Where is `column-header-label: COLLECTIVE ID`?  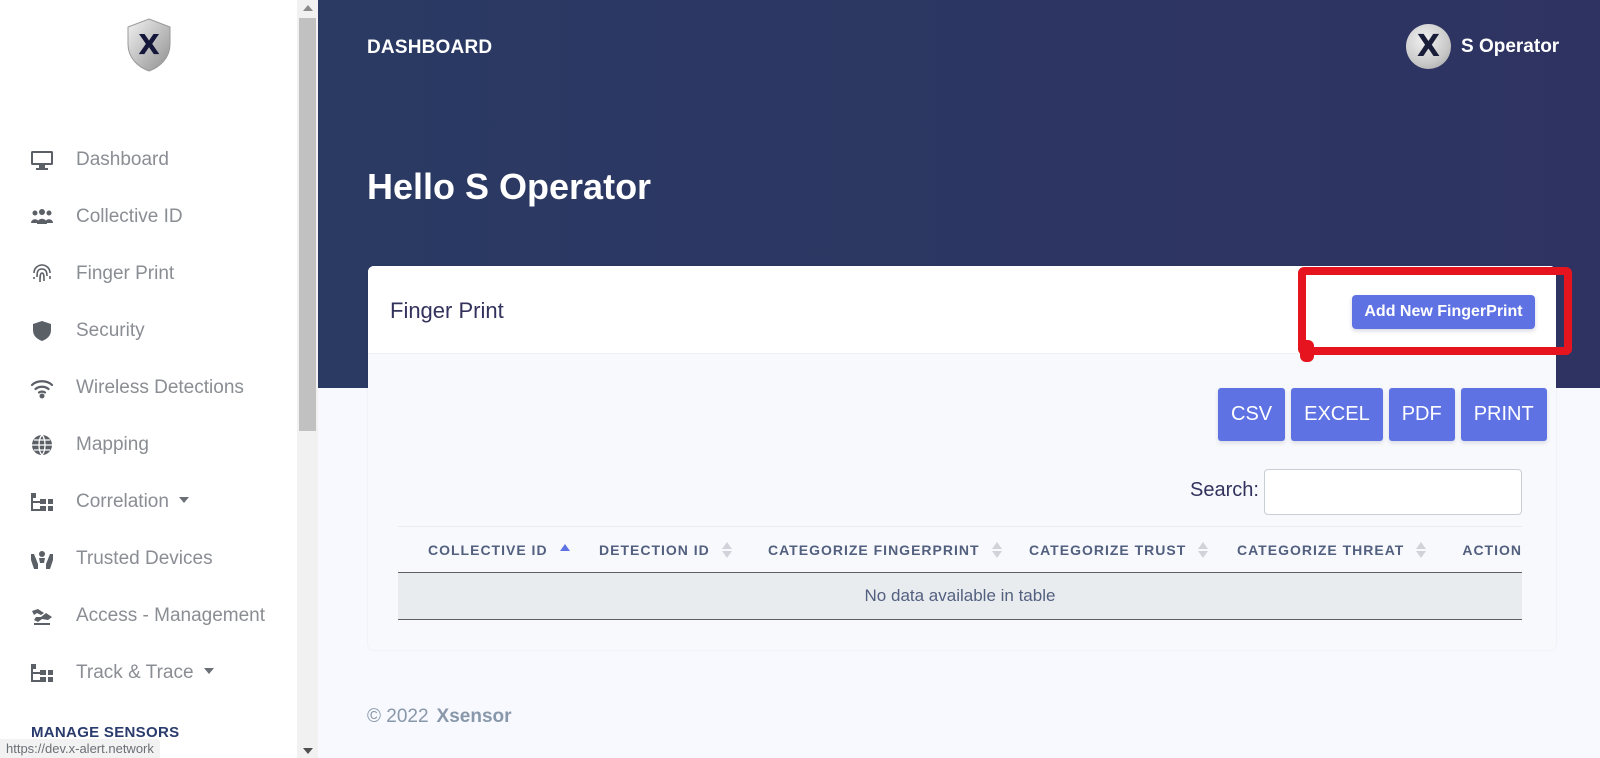
column-header-label: COLLECTIVE ID is located at coordinates (488, 549).